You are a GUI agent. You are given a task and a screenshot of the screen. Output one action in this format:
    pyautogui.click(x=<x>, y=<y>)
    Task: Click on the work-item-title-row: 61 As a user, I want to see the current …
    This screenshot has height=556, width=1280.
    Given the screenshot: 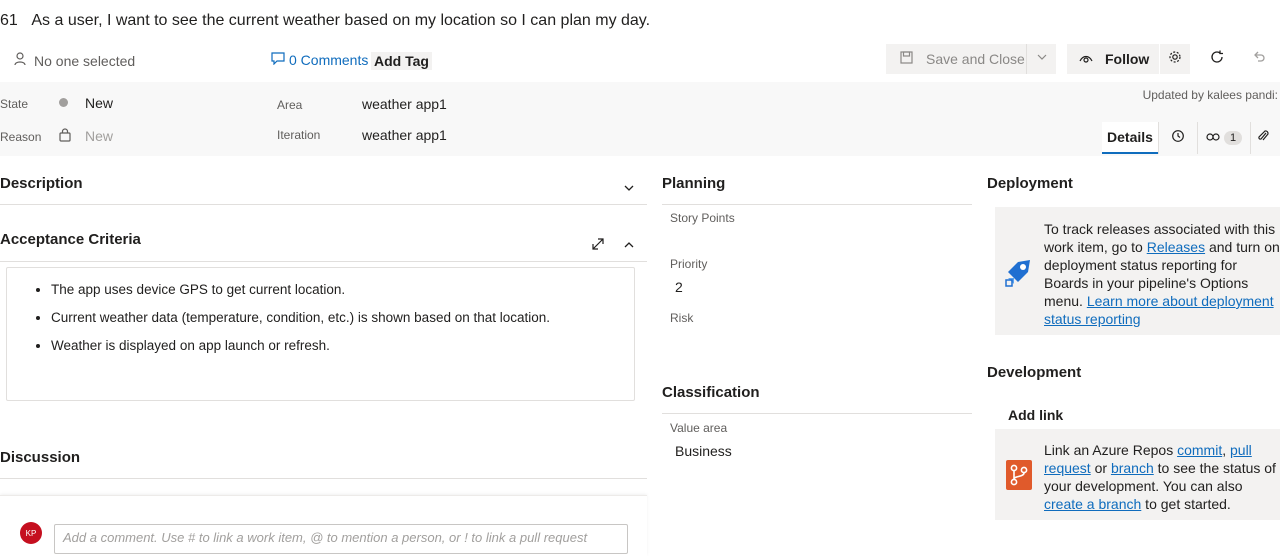 What is the action you would take?
    pyautogui.click(x=325, y=21)
    